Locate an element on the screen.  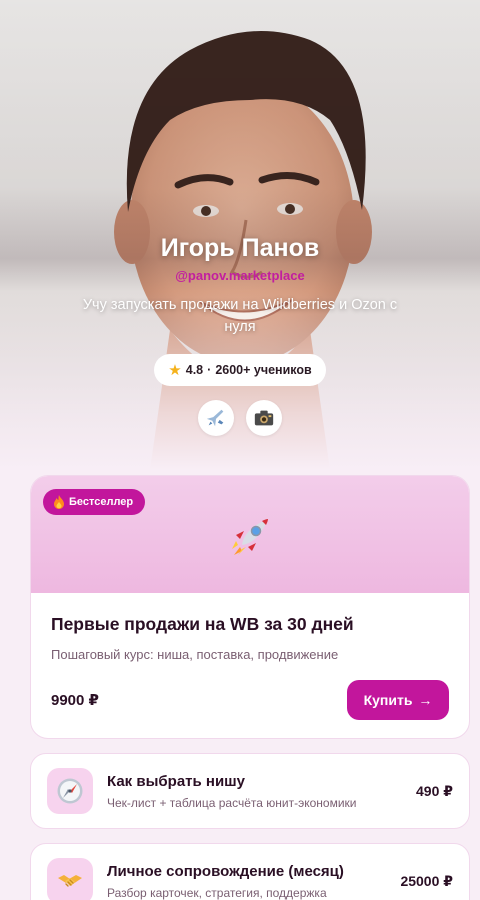
fire-icon is located at coordinates (59, 502).